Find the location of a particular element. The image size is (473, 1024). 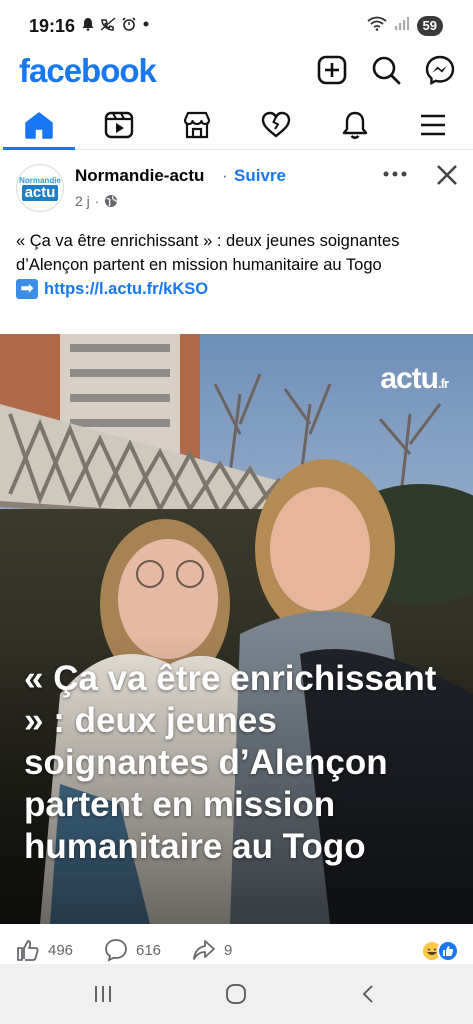

tab-dating is located at coordinates (276, 125).